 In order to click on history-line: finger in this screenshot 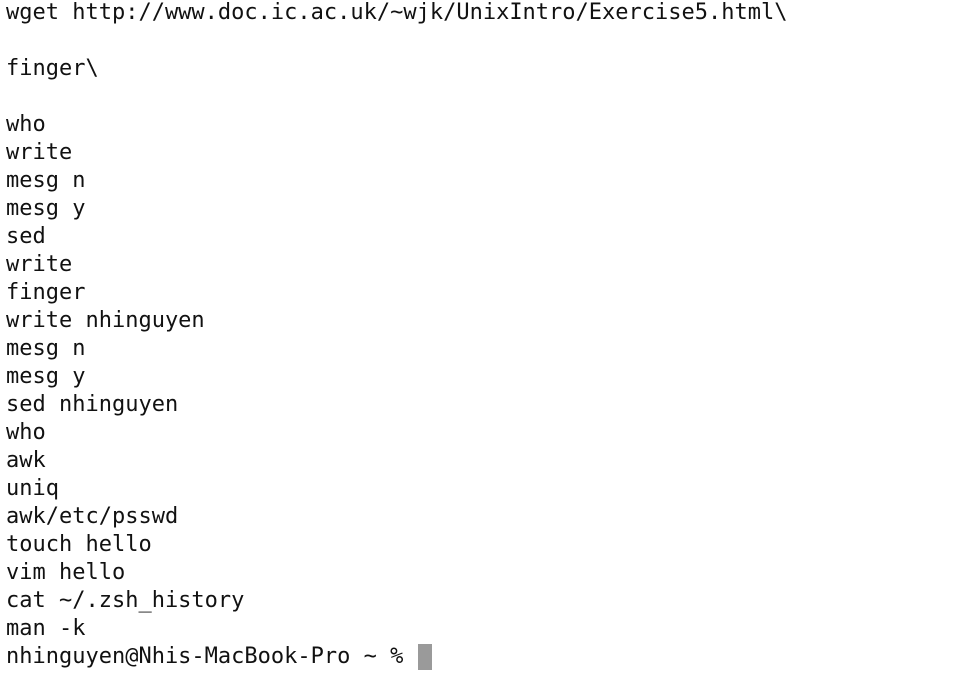, I will do `click(46, 292)`.